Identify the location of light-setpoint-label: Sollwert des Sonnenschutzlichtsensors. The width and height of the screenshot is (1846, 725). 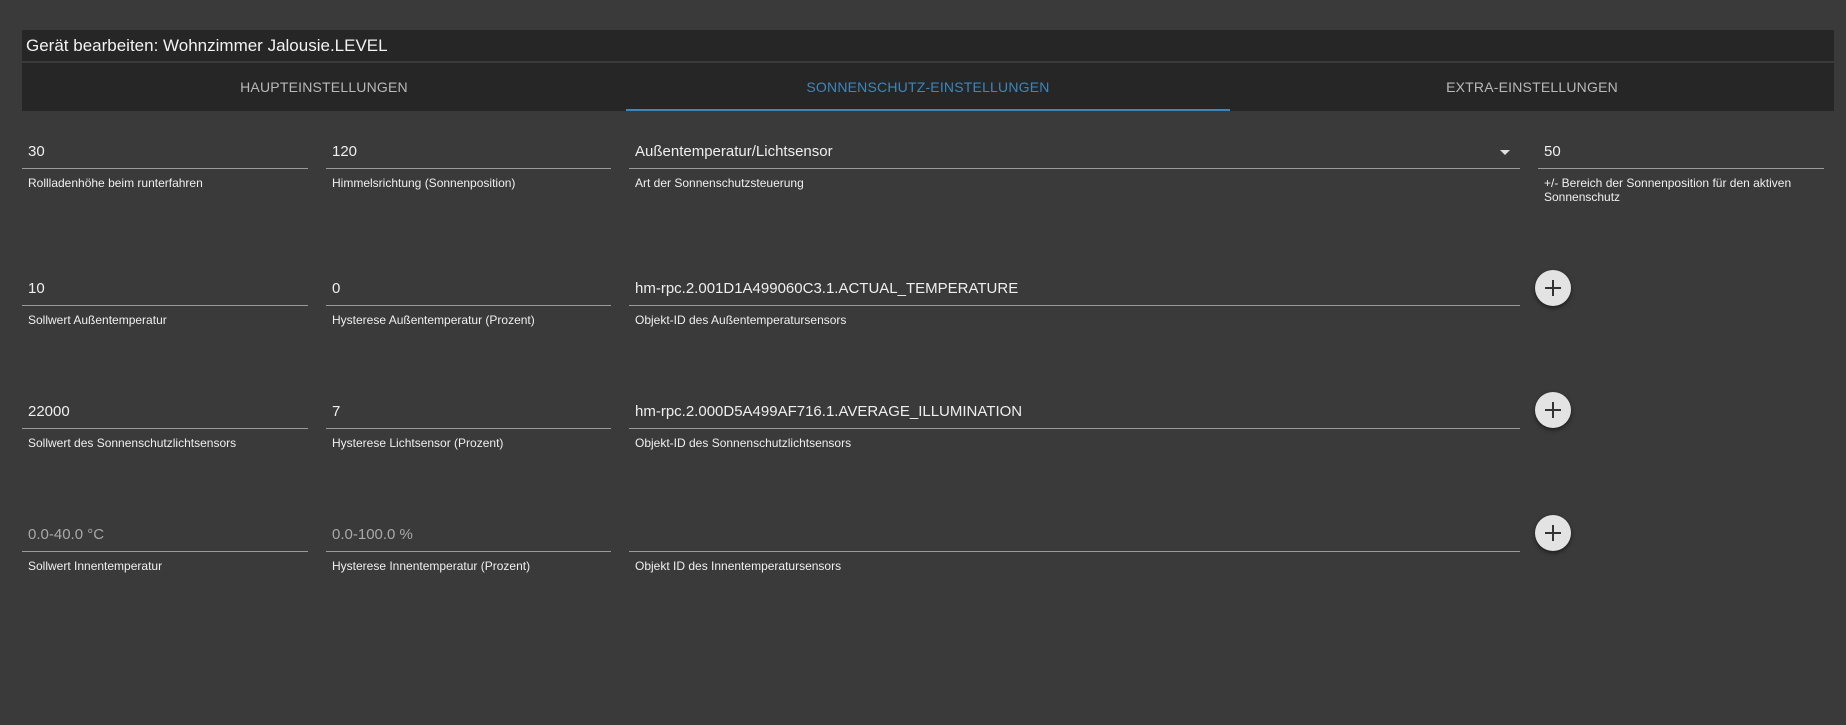
(132, 443).